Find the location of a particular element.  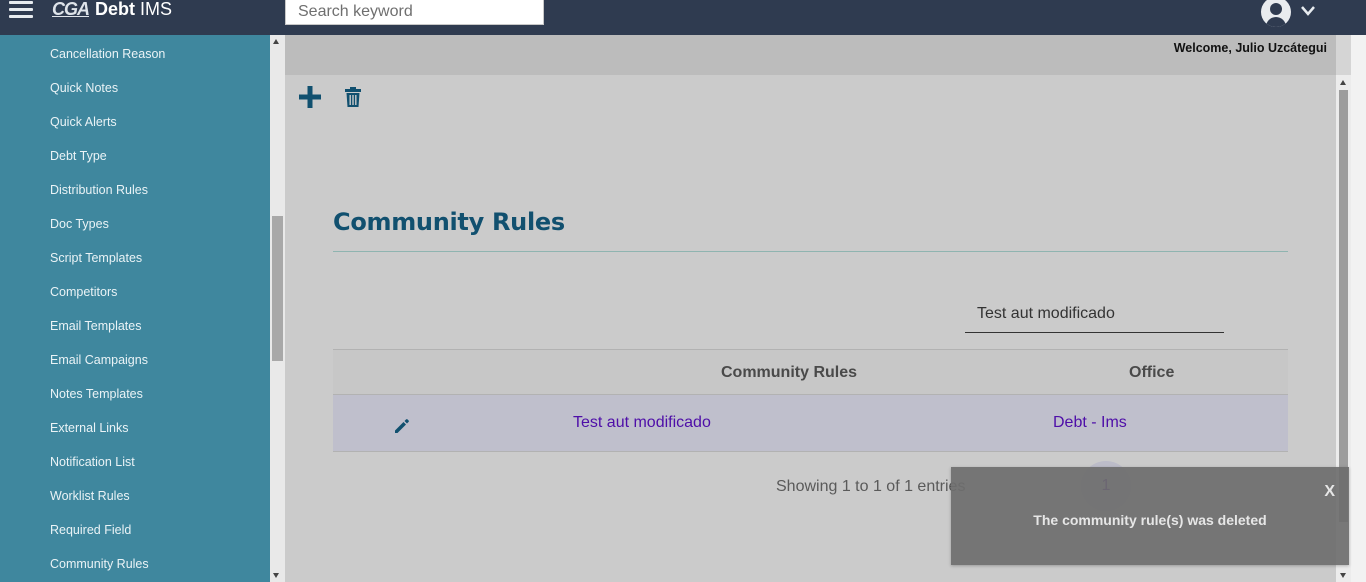

logo-text: CGA is located at coordinates (71, 9).